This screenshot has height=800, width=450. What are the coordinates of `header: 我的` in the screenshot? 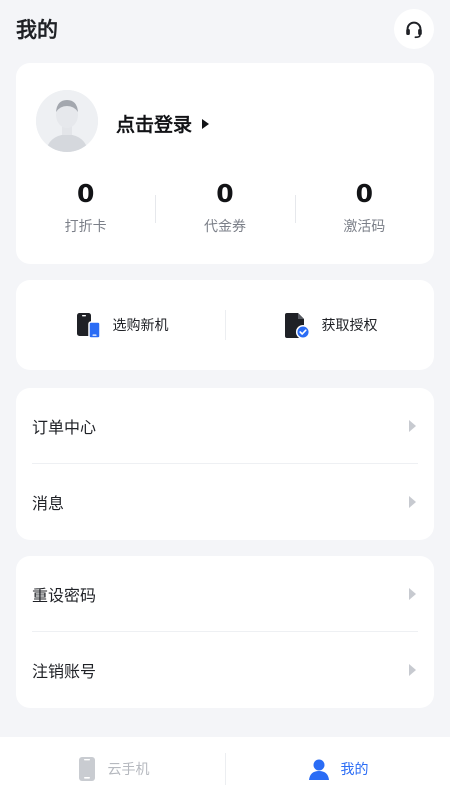 It's located at (225, 30).